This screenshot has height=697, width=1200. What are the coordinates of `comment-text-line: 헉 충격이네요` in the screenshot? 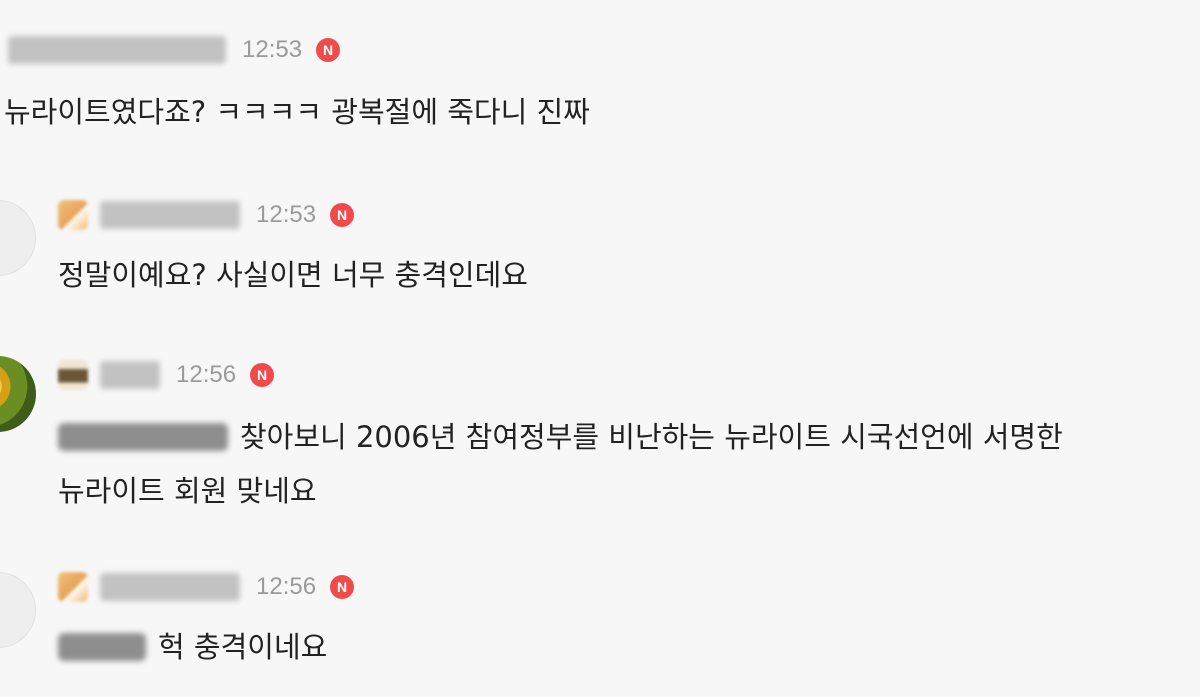 It's located at (243, 647).